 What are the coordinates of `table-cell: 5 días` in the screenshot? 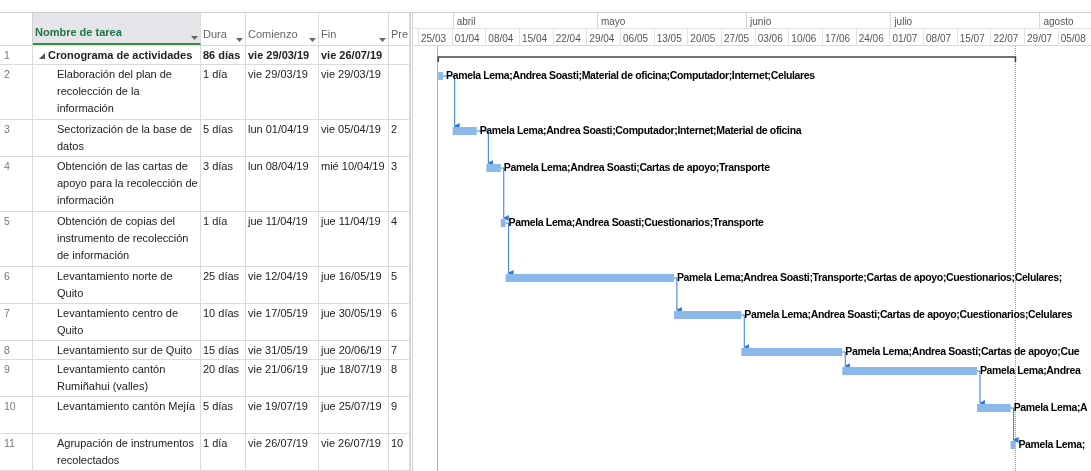 It's located at (223, 415).